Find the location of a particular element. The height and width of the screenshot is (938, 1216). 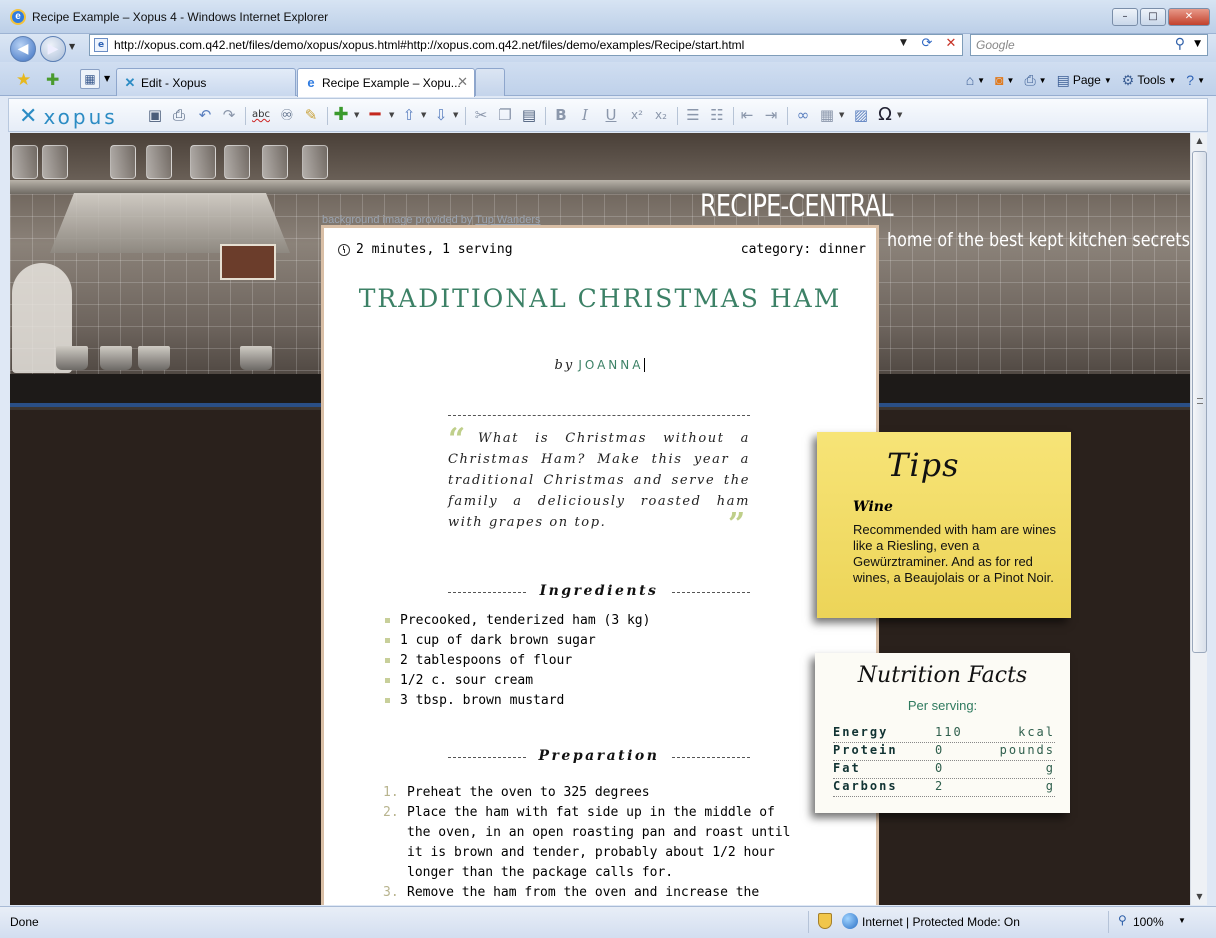

forward-button: ▶ is located at coordinates (53, 49).